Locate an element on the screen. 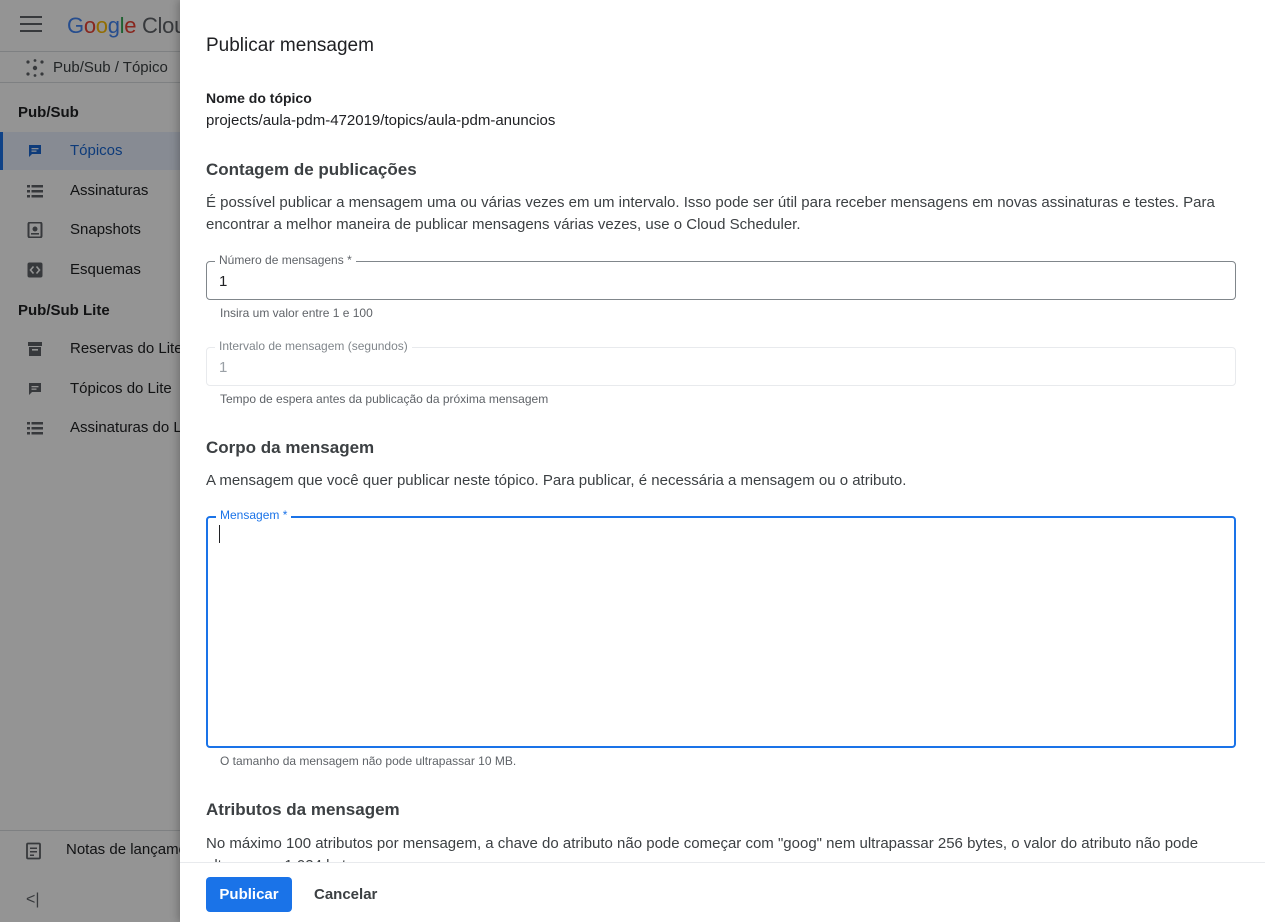  message-interval-label: Intervalo de mensagem (segundos) is located at coordinates (313, 346).